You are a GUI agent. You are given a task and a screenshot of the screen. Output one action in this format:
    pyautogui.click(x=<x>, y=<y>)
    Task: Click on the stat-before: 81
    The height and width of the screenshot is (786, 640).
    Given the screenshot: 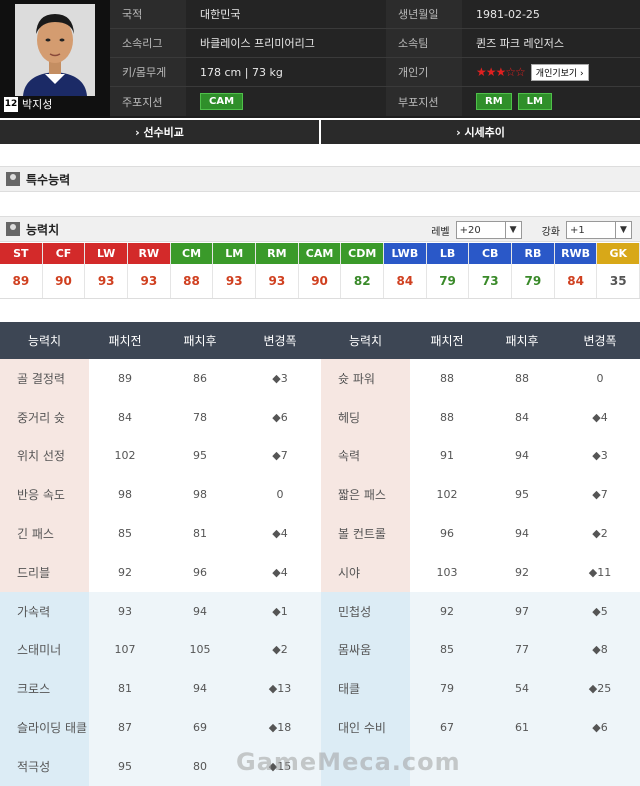 What is the action you would take?
    pyautogui.click(x=125, y=689)
    